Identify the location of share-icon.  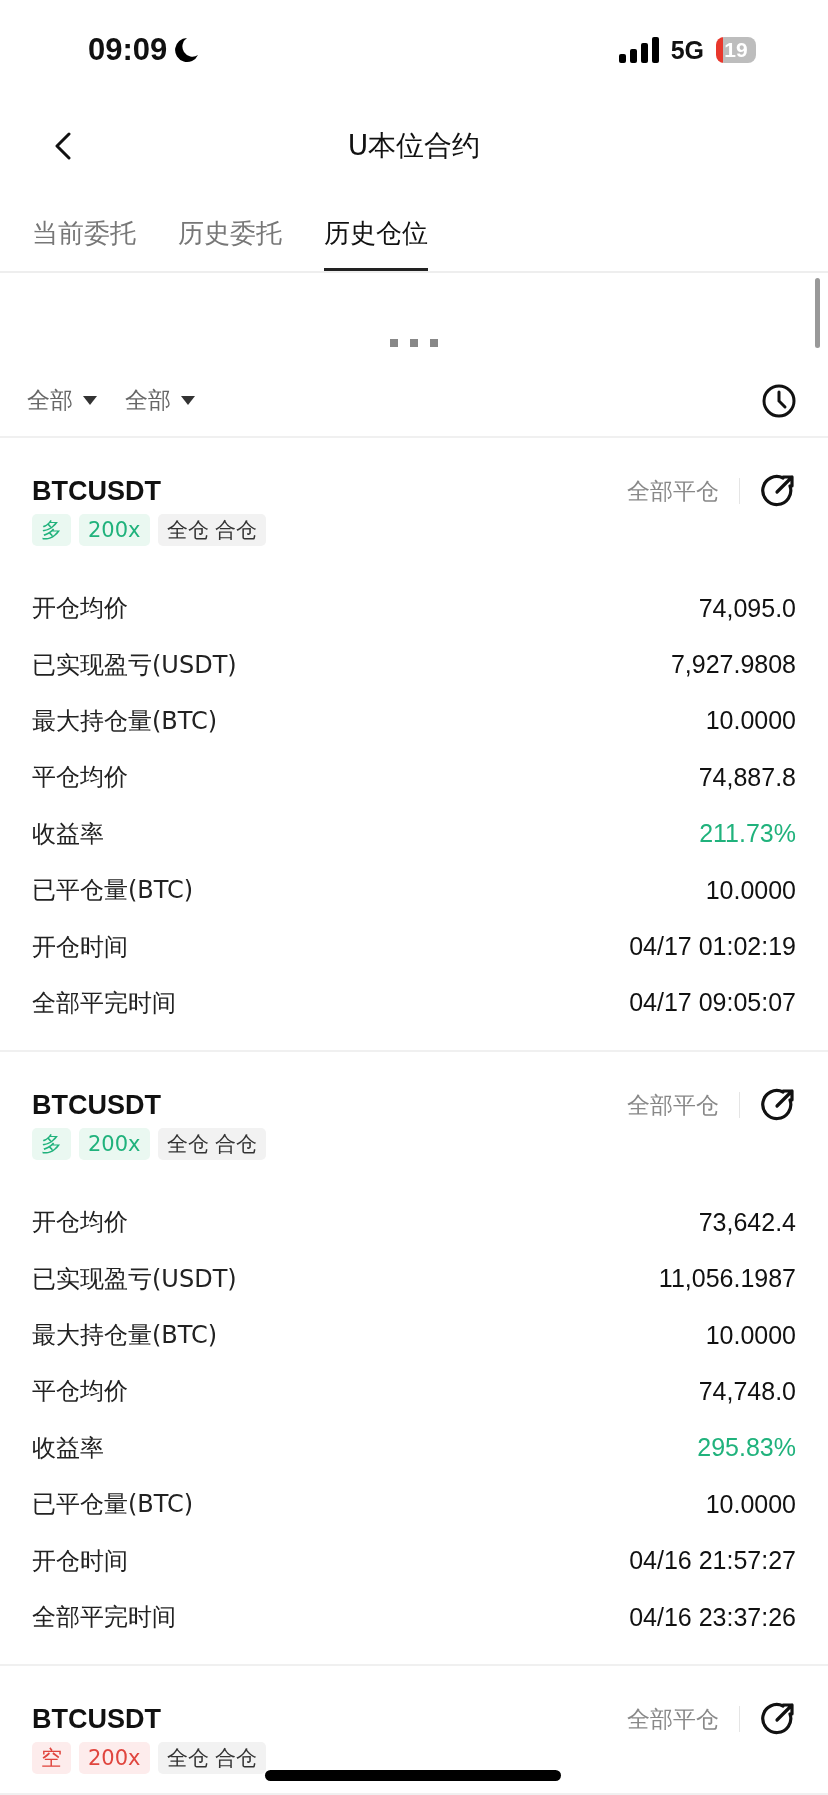
(778, 491).